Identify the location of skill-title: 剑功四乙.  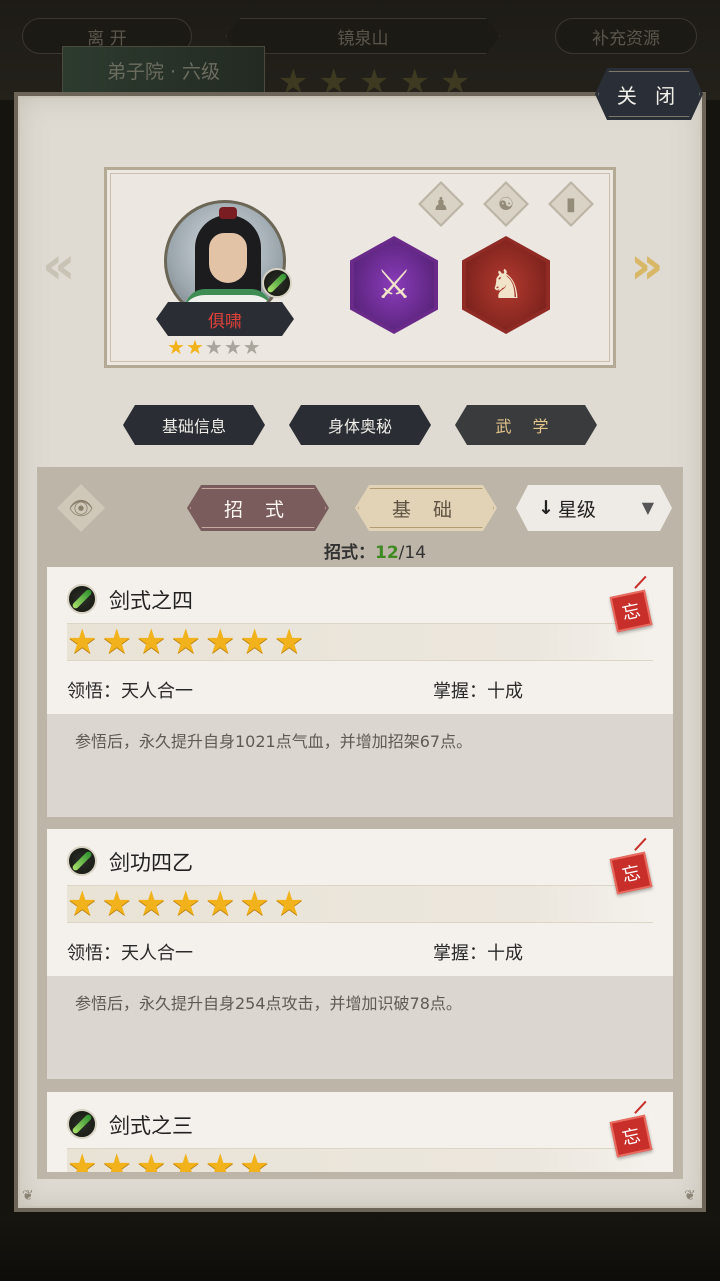
(151, 863).